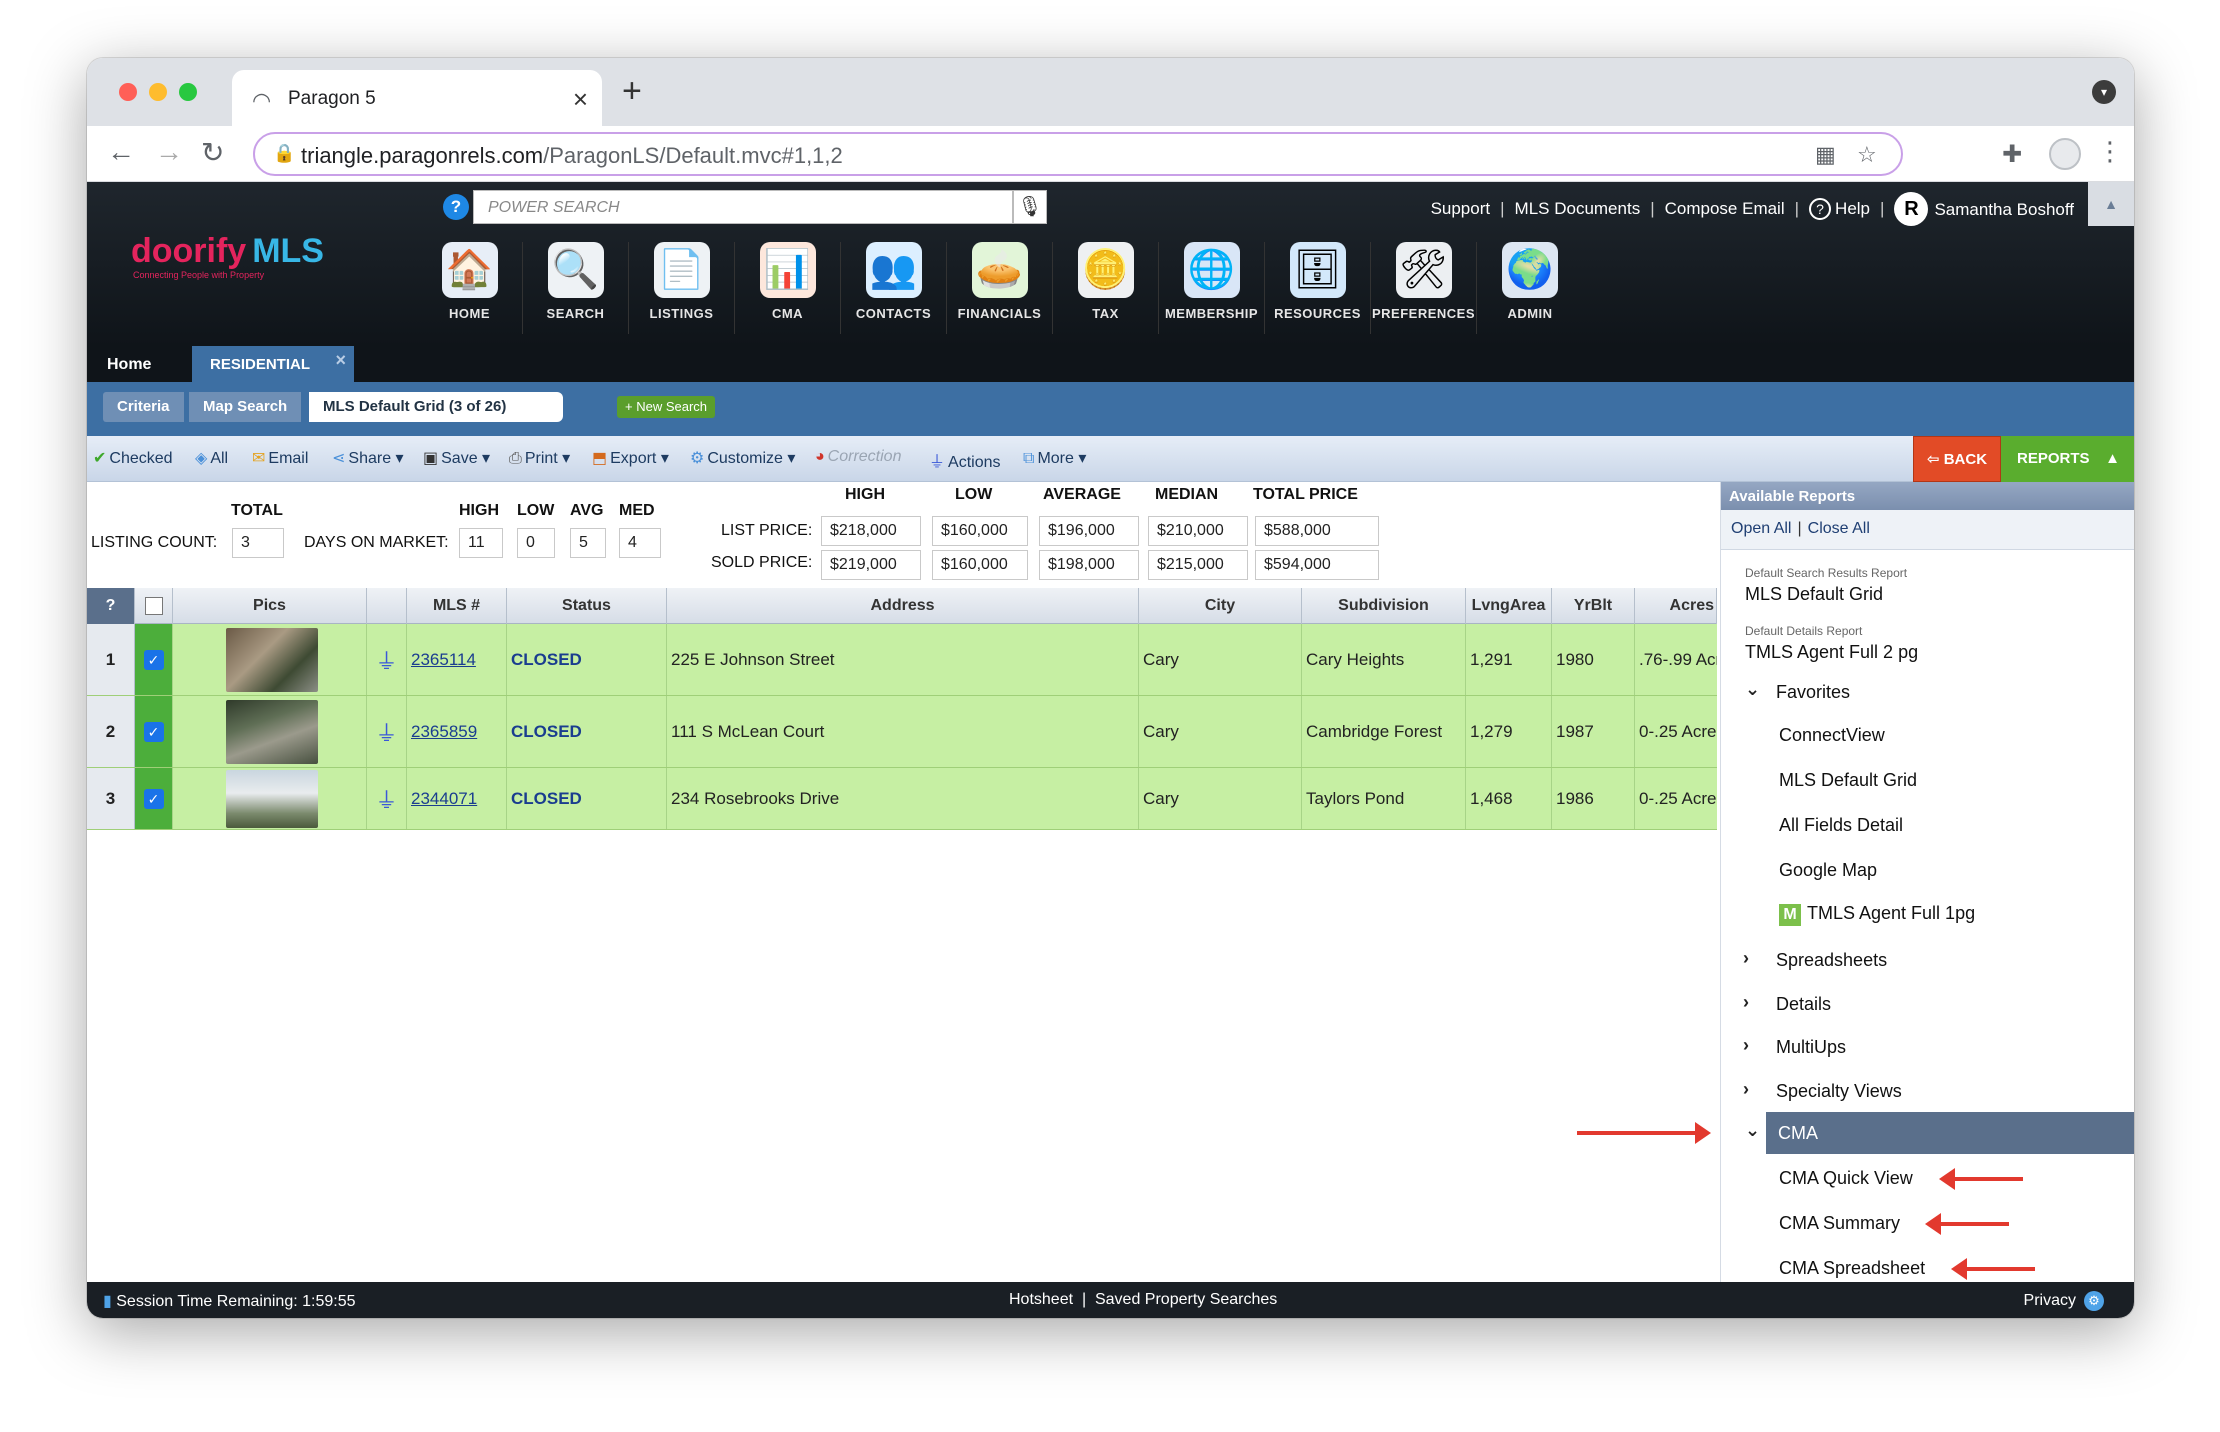  I want to click on nav-tax: 🪙 TAX, so click(1106, 288).